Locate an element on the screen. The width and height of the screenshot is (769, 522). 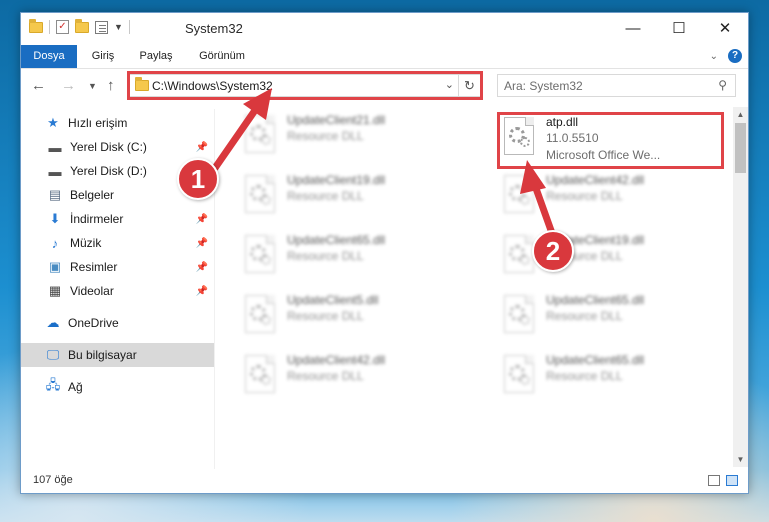
documents-icon: ▤ is located at coordinates (55, 194).